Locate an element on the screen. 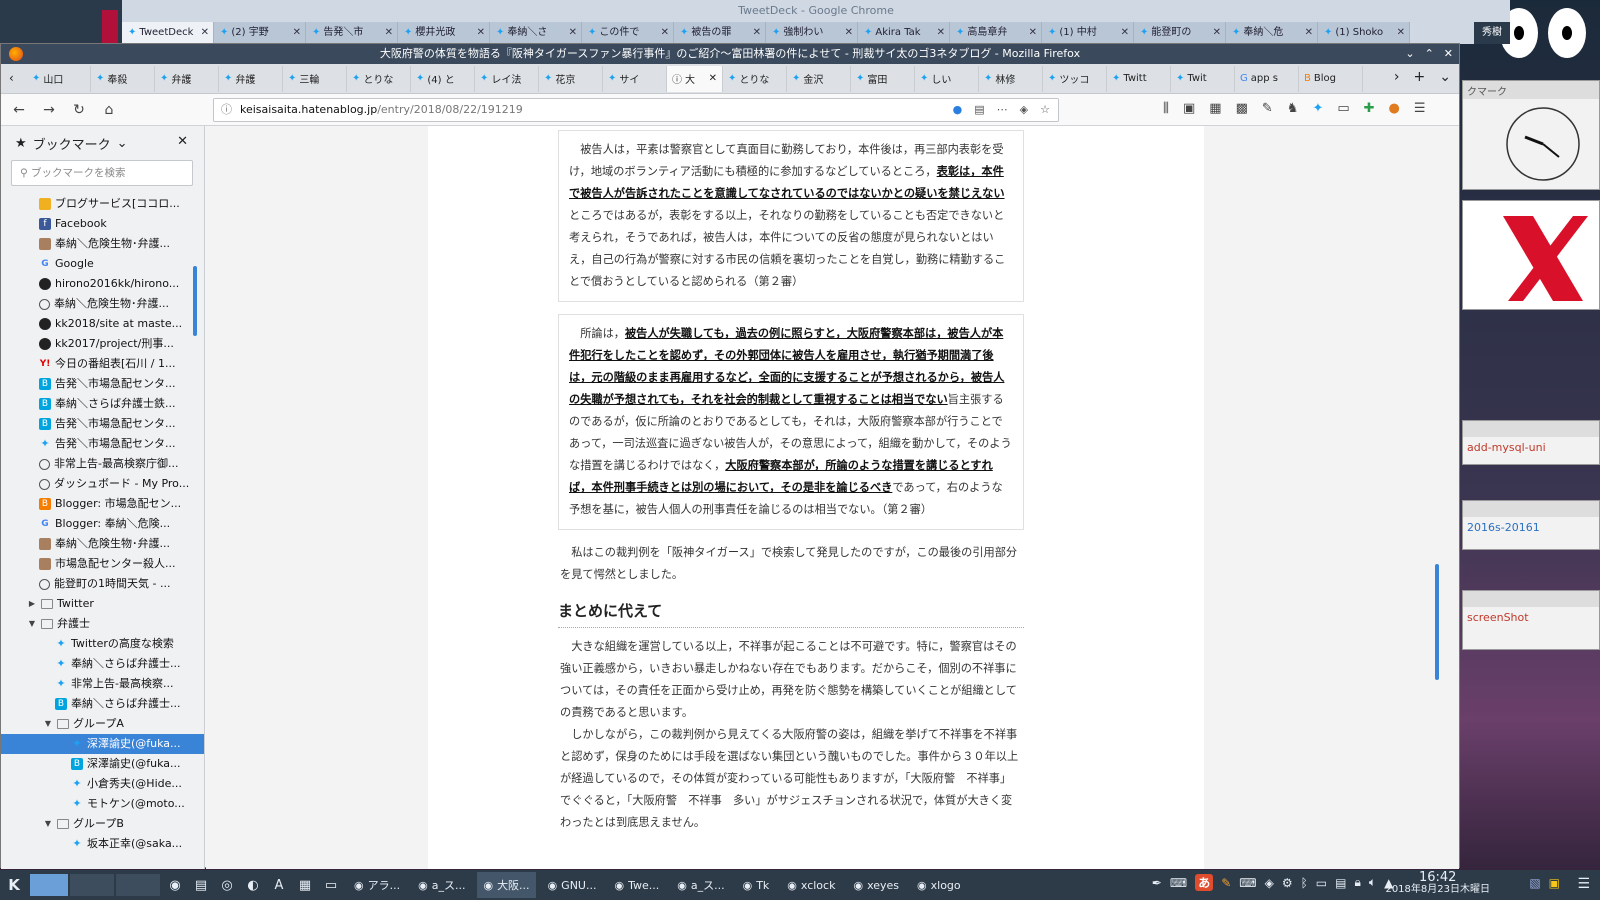  taskbar-task: ◉ xlogo is located at coordinates (939, 885).